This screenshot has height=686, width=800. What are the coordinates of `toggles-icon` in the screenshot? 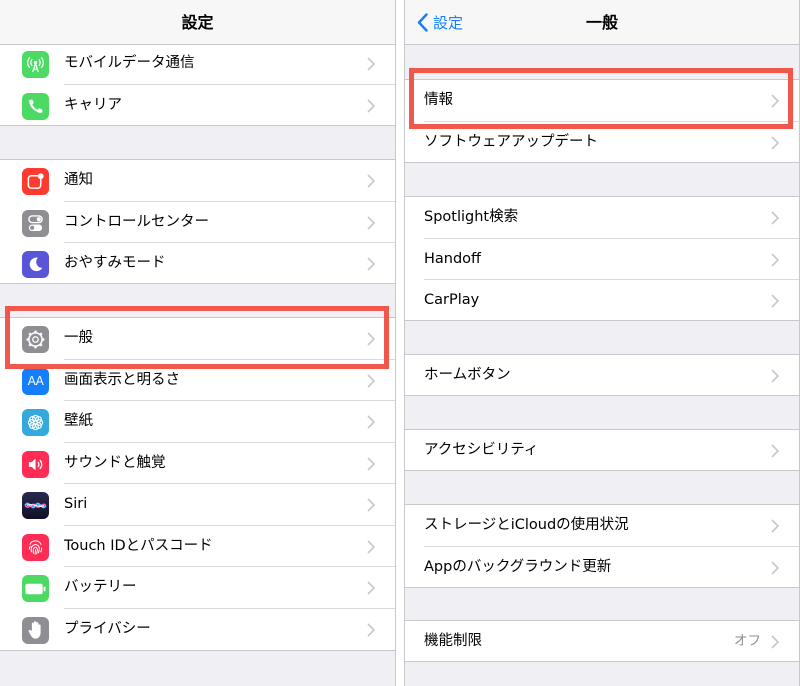 It's located at (35, 223).